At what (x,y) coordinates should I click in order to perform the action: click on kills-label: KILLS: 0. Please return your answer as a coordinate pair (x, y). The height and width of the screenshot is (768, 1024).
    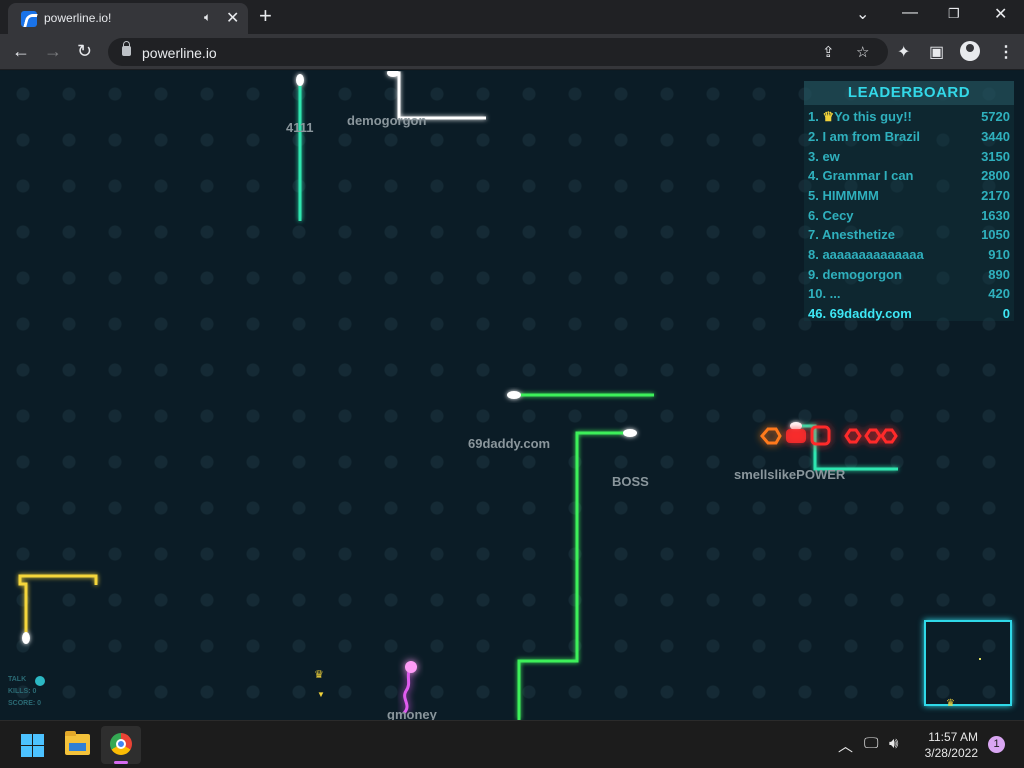
    Looking at the image, I should click on (22, 691).